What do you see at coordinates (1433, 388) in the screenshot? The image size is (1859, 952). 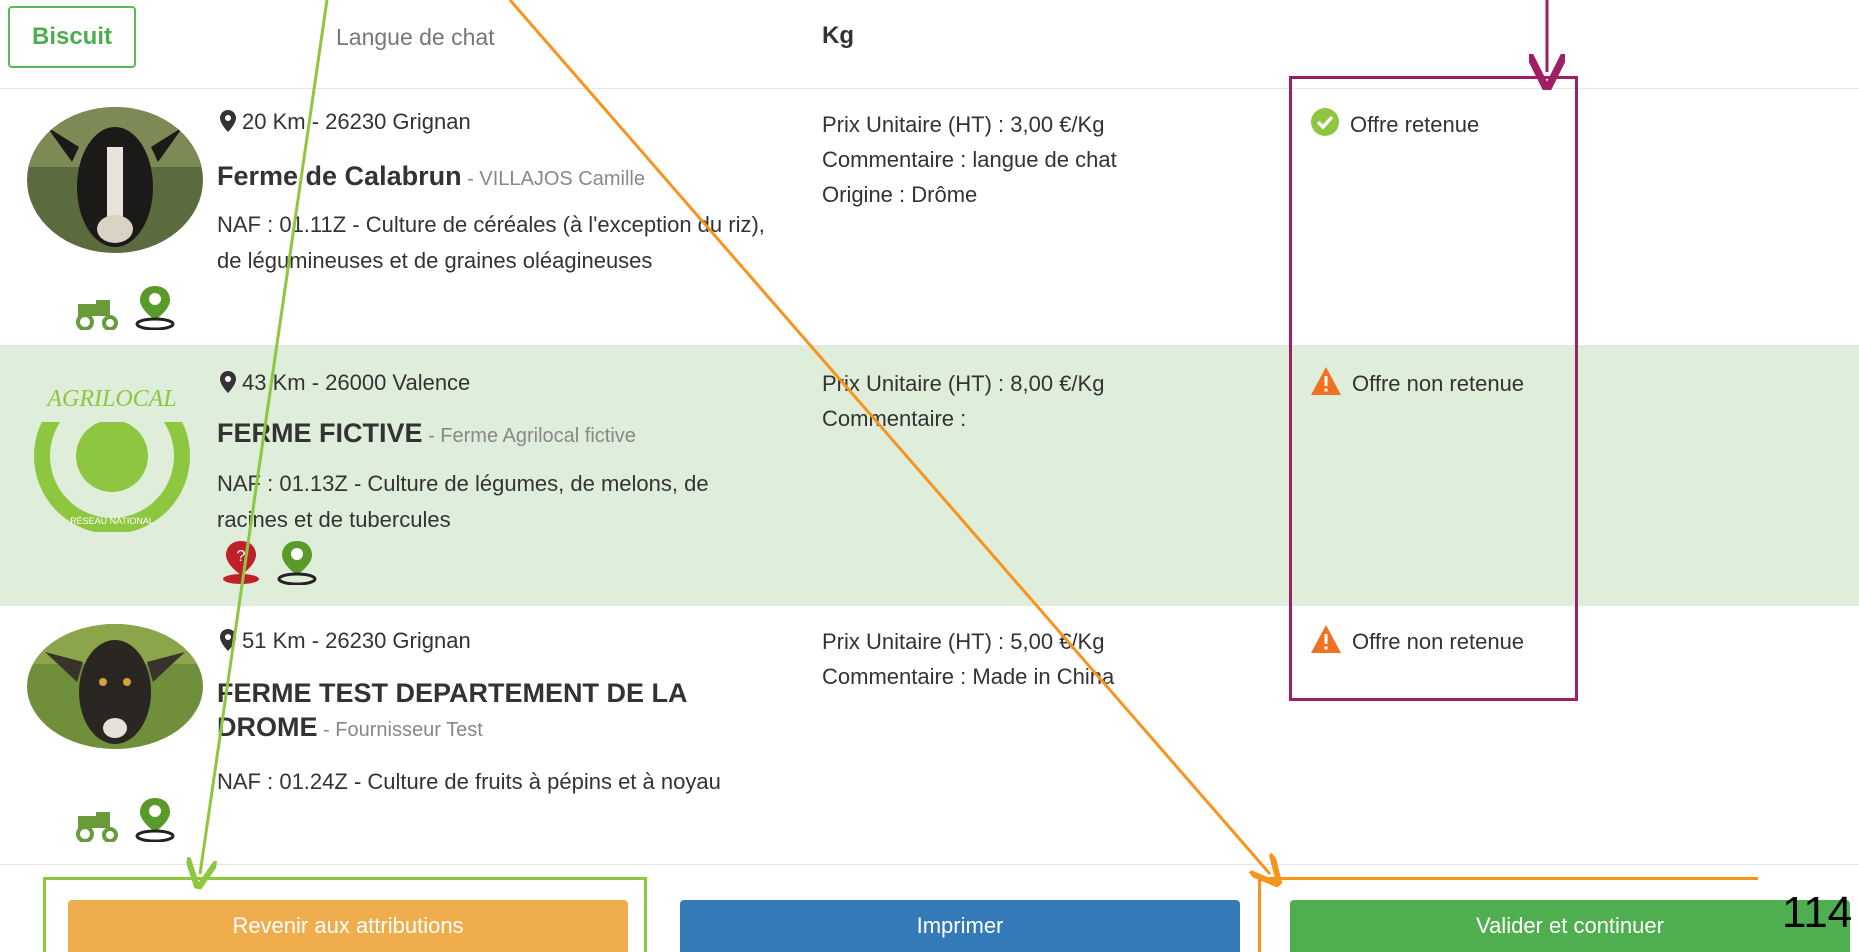 I see `annotation-box-status` at bounding box center [1433, 388].